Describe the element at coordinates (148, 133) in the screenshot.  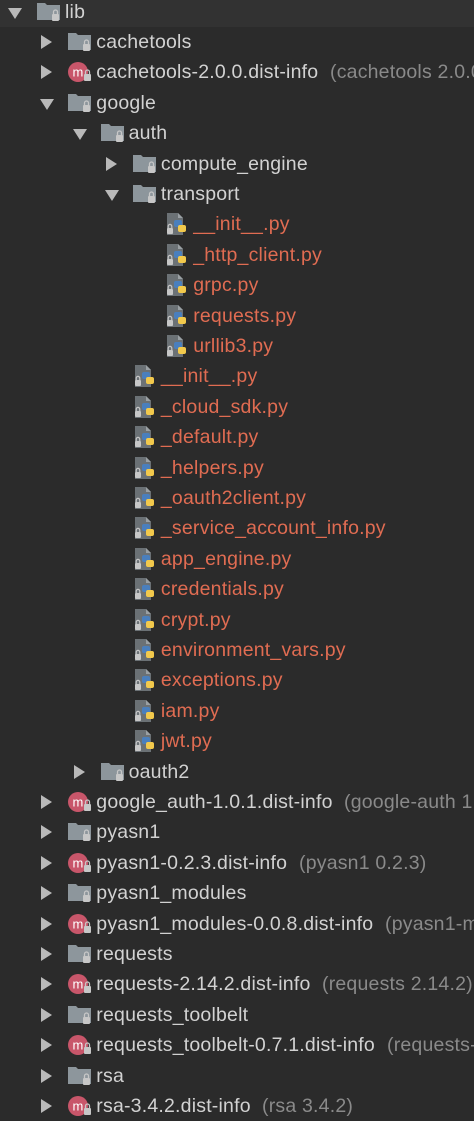
I see `tree-item-label: auth` at that location.